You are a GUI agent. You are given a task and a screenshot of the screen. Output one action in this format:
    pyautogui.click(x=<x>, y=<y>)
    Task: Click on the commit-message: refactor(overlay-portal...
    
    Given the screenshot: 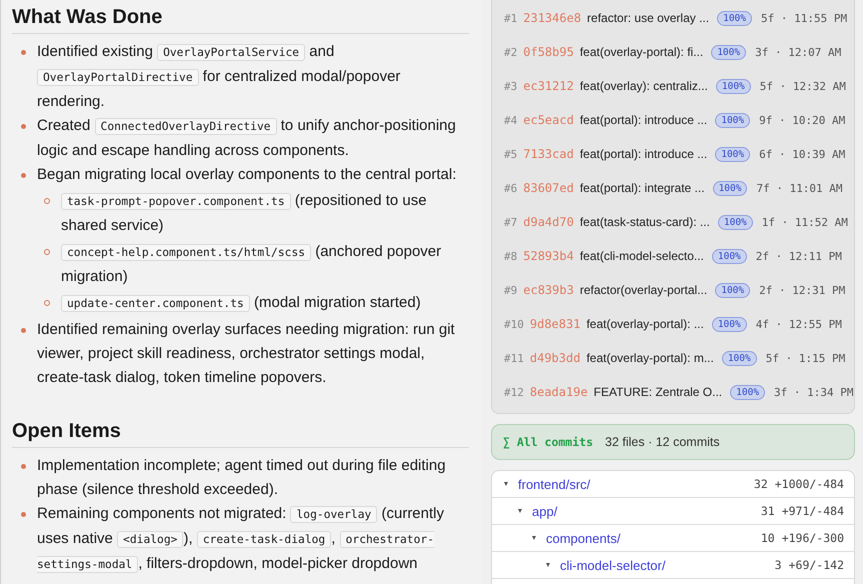 What is the action you would take?
    pyautogui.click(x=644, y=290)
    